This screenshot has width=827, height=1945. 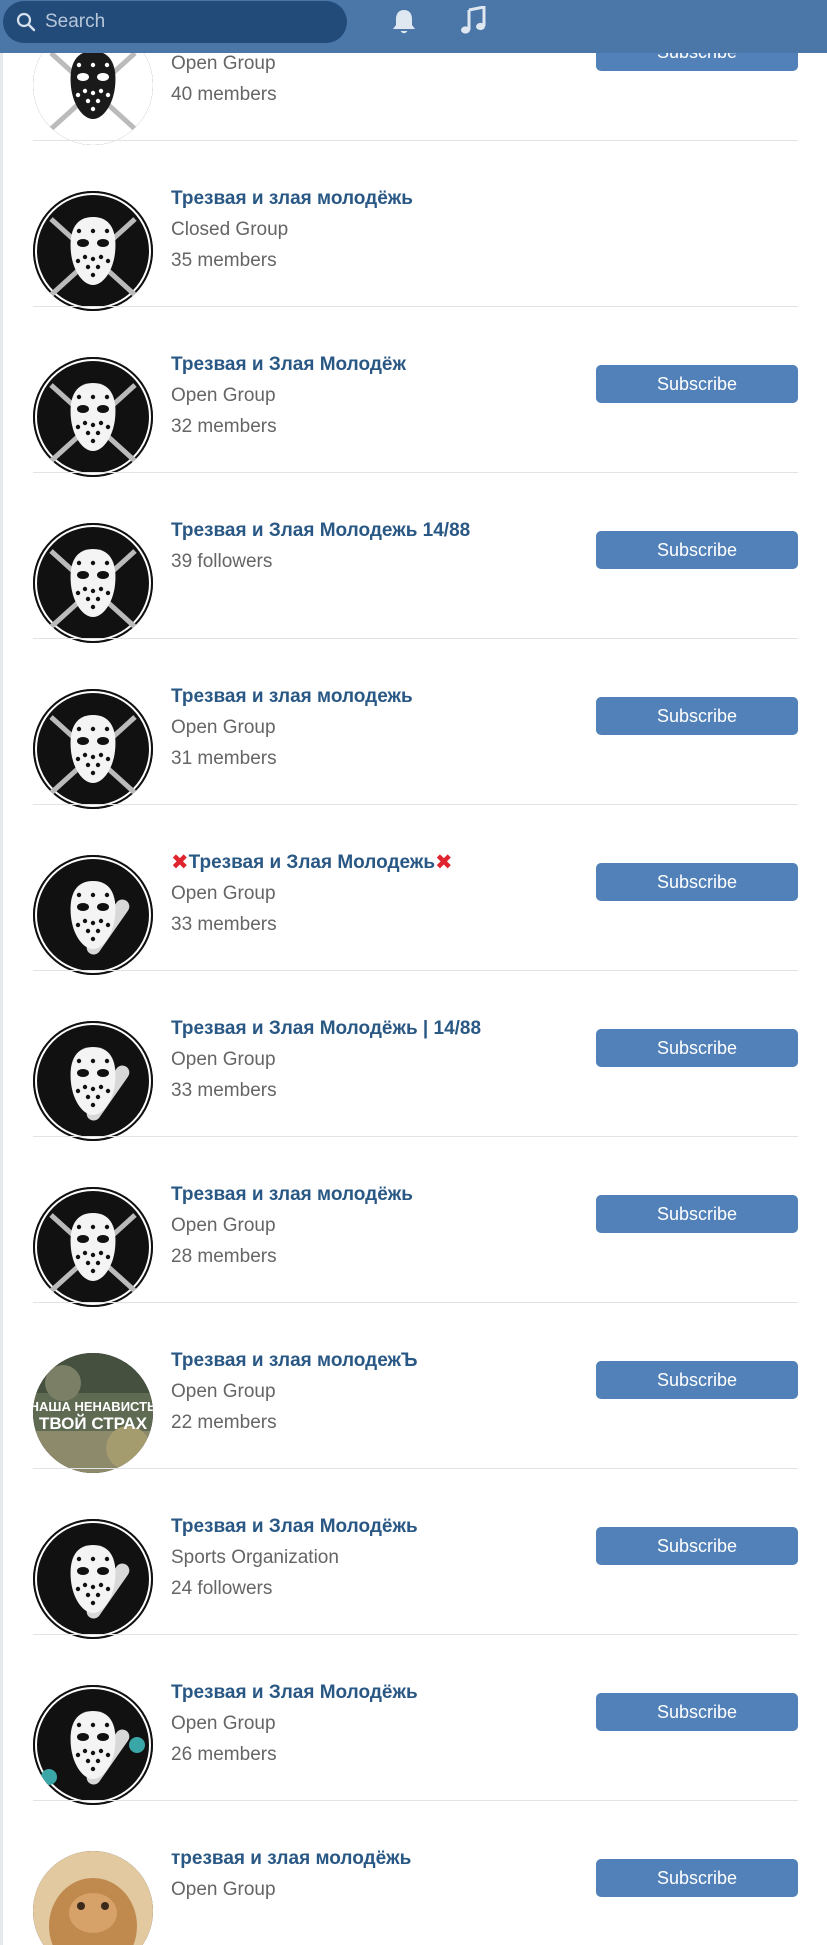 I want to click on group-type: 39 followers, so click(x=222, y=561).